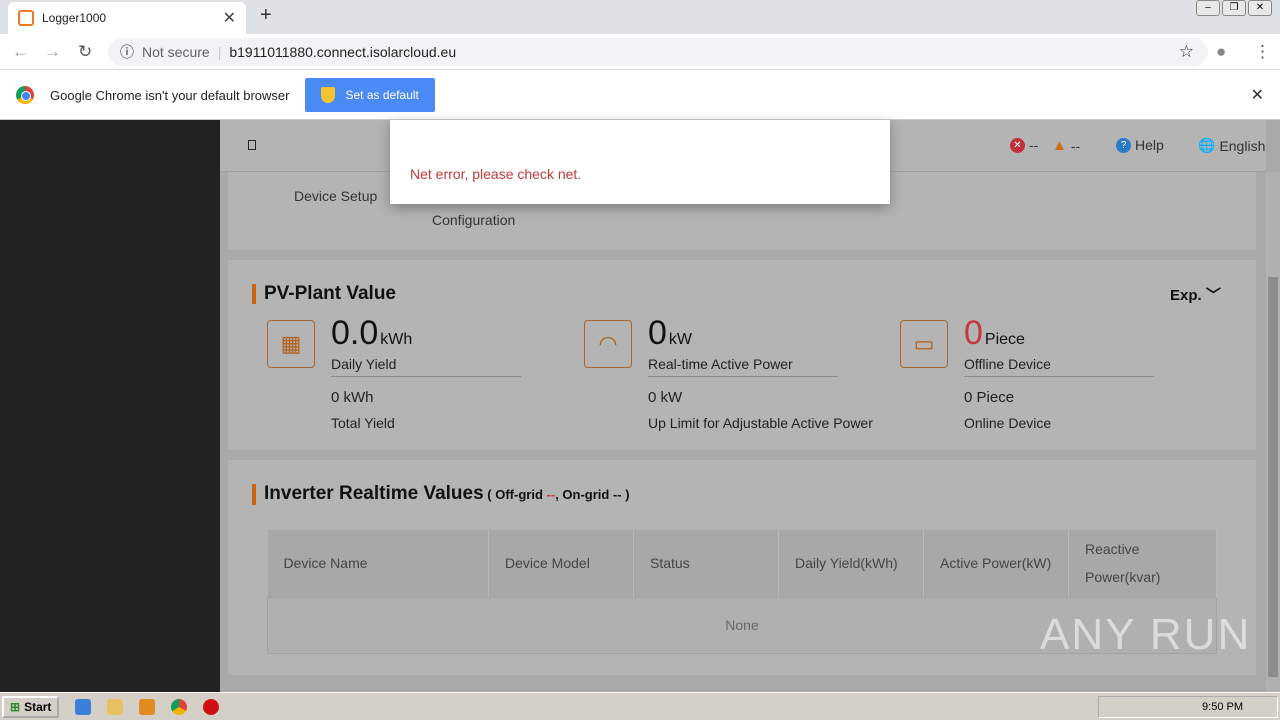  I want to click on col-status: Status, so click(706, 563).